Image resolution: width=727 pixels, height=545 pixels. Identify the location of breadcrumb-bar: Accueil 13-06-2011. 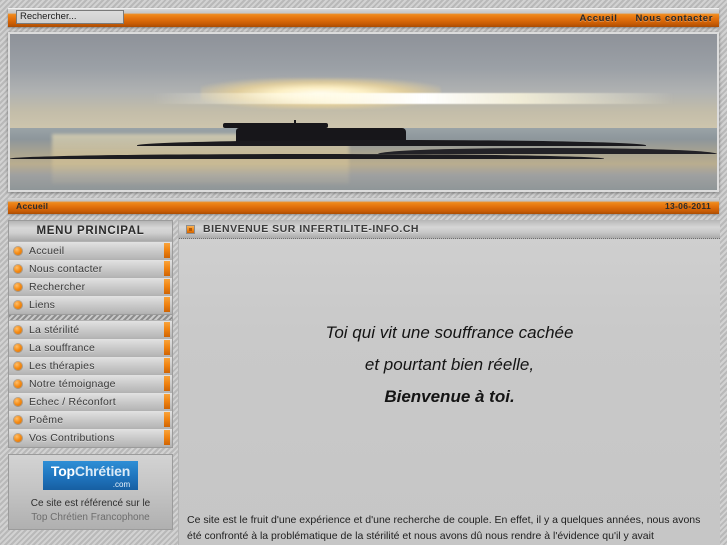
(363, 206).